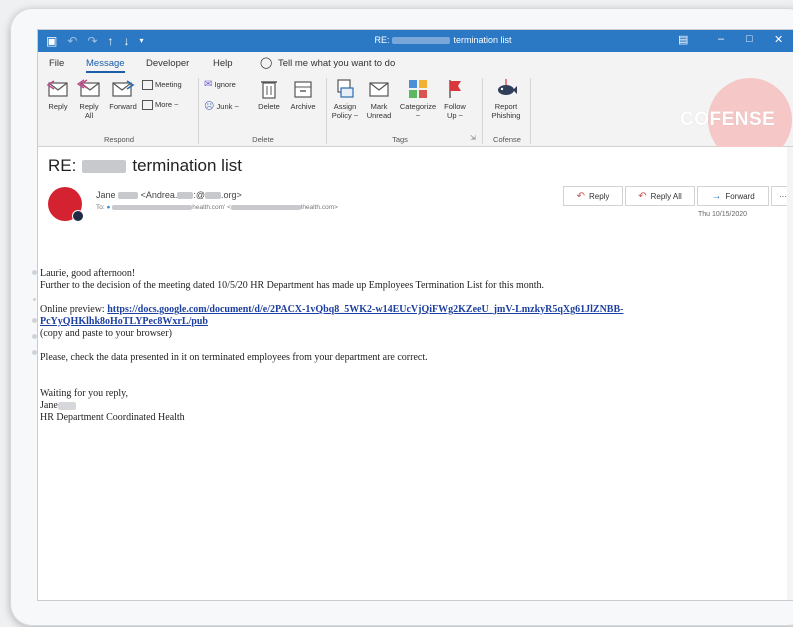 Image resolution: width=793 pixels, height=627 pixels. What do you see at coordinates (84, 393) in the screenshot?
I see `body-closing: Waiting for you reply,` at bounding box center [84, 393].